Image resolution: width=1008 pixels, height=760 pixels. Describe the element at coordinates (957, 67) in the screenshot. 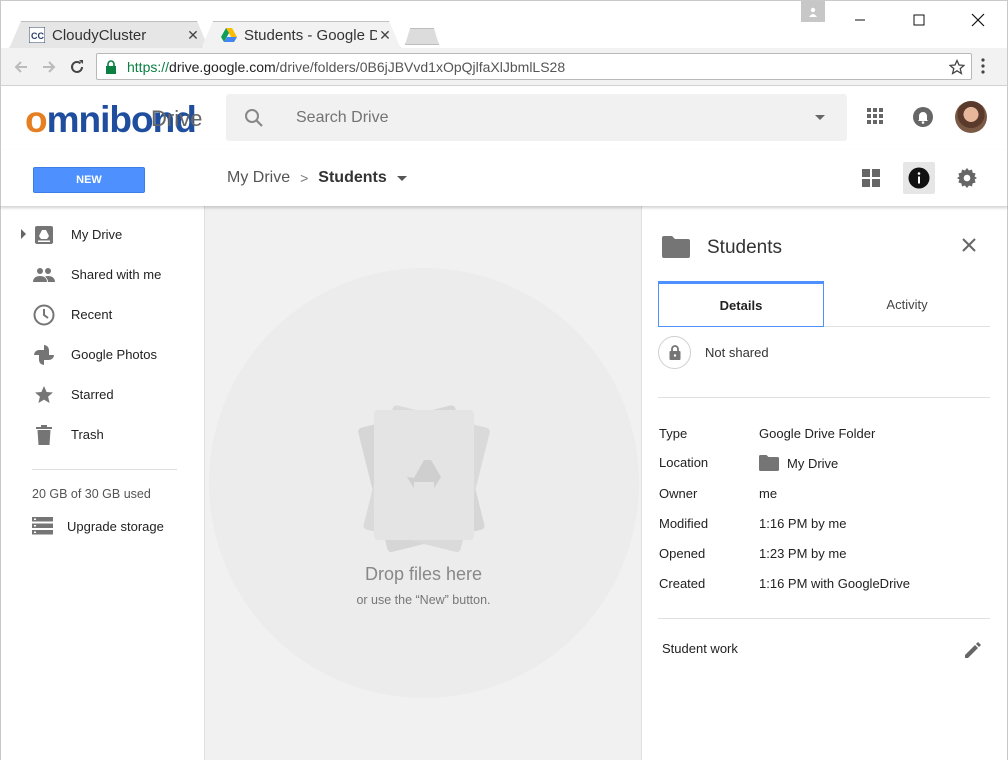

I see `bookmark-star-icon` at that location.